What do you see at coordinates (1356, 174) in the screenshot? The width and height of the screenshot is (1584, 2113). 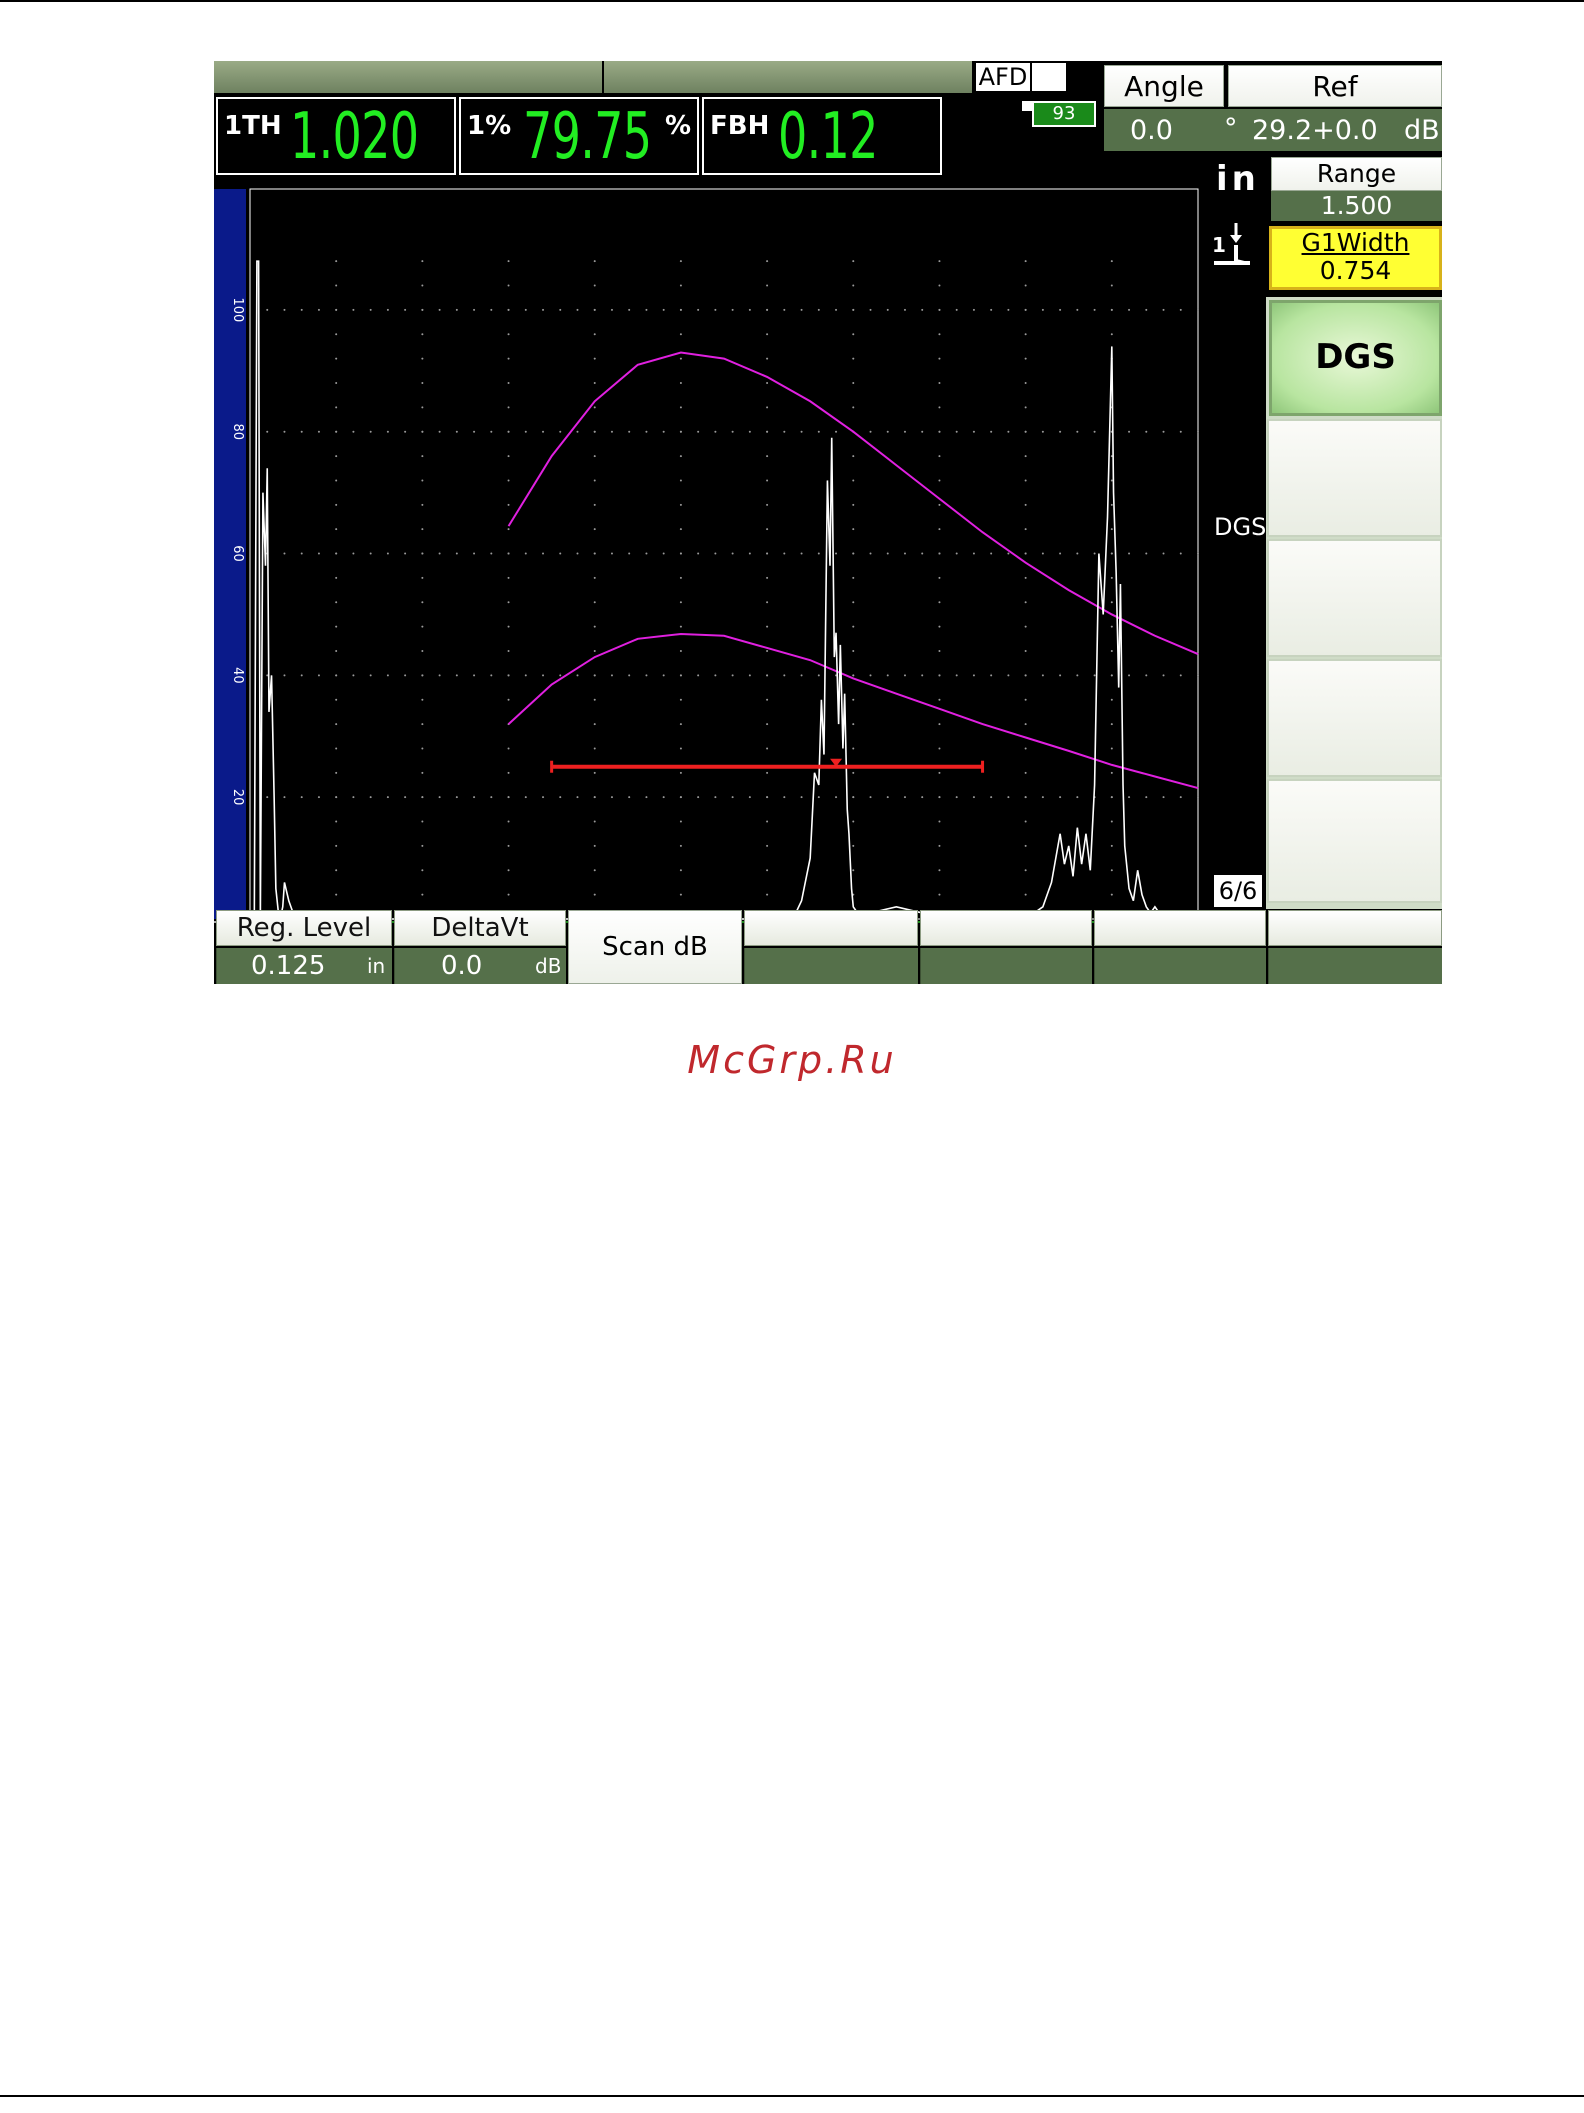 I see `range-button: Range` at bounding box center [1356, 174].